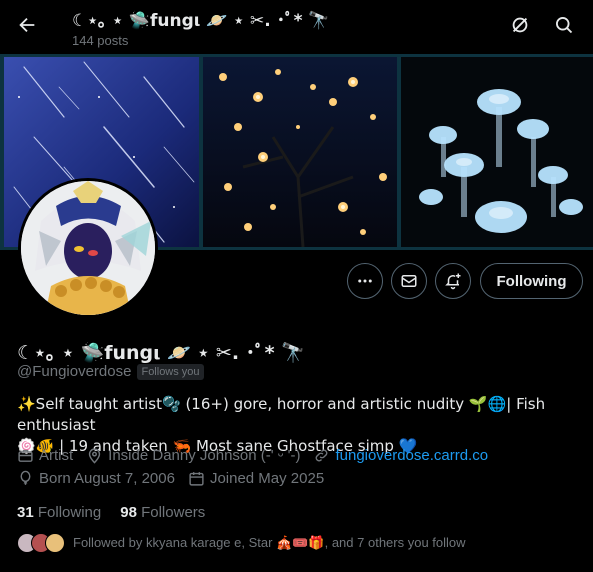 This screenshot has height=572, width=593. Describe the element at coordinates (300, 152) in the screenshot. I see `banner-tile-fairy-lights` at that location.